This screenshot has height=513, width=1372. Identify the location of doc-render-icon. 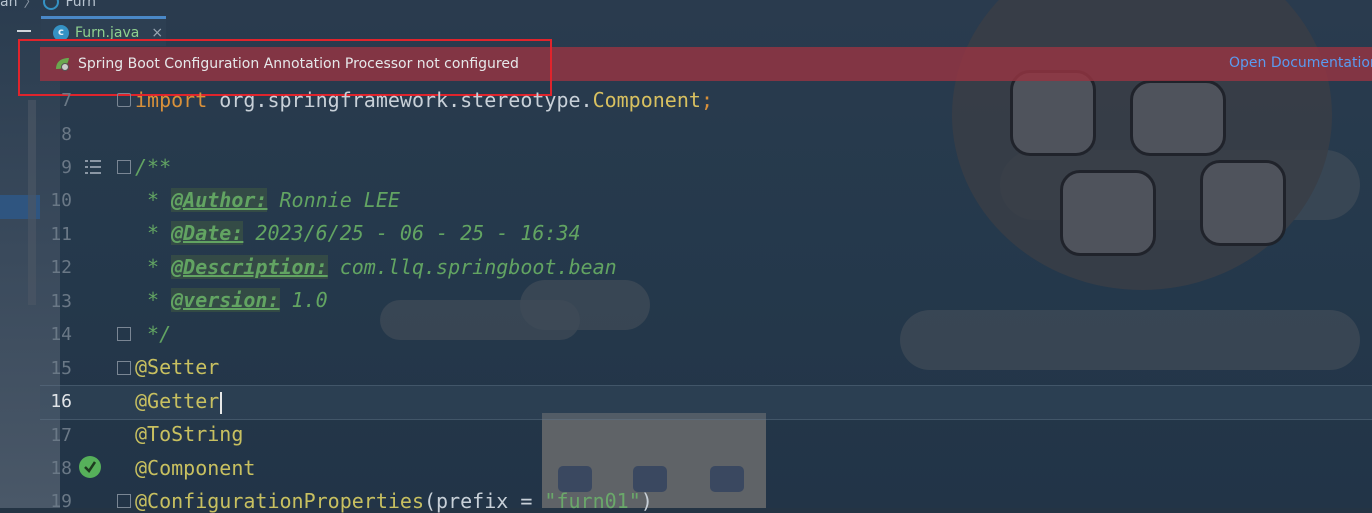
(93, 167).